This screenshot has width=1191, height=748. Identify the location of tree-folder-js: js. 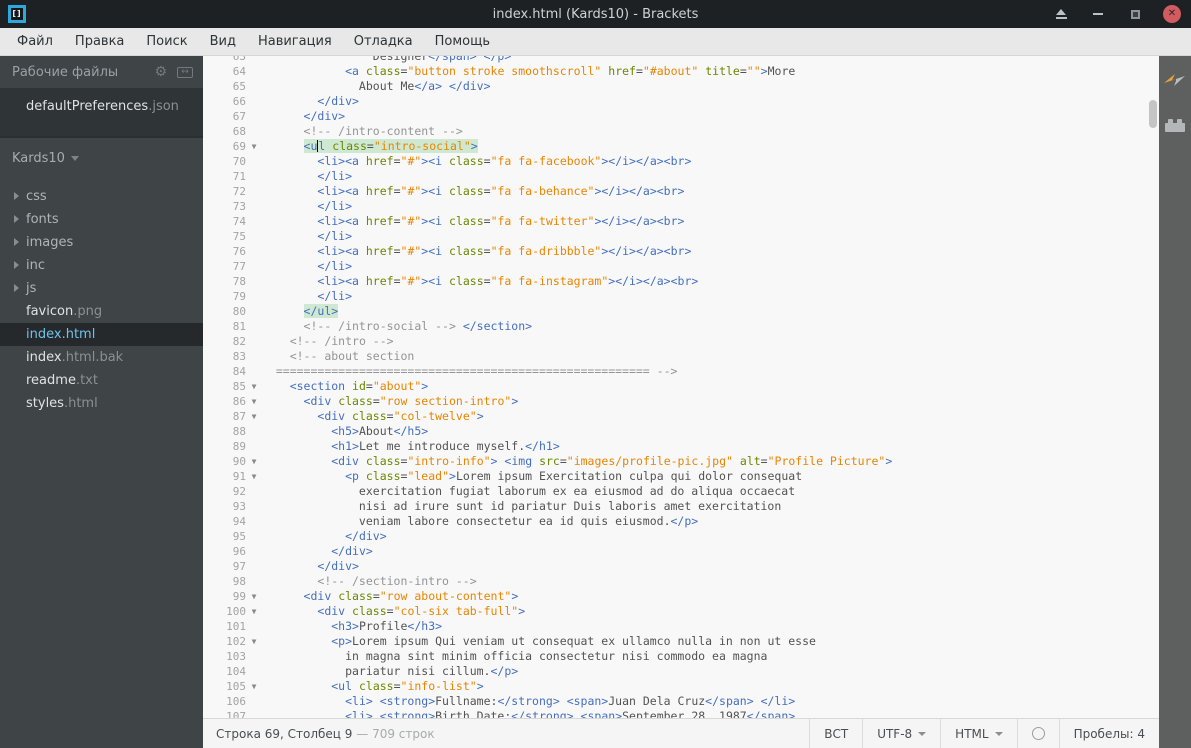
(101, 288).